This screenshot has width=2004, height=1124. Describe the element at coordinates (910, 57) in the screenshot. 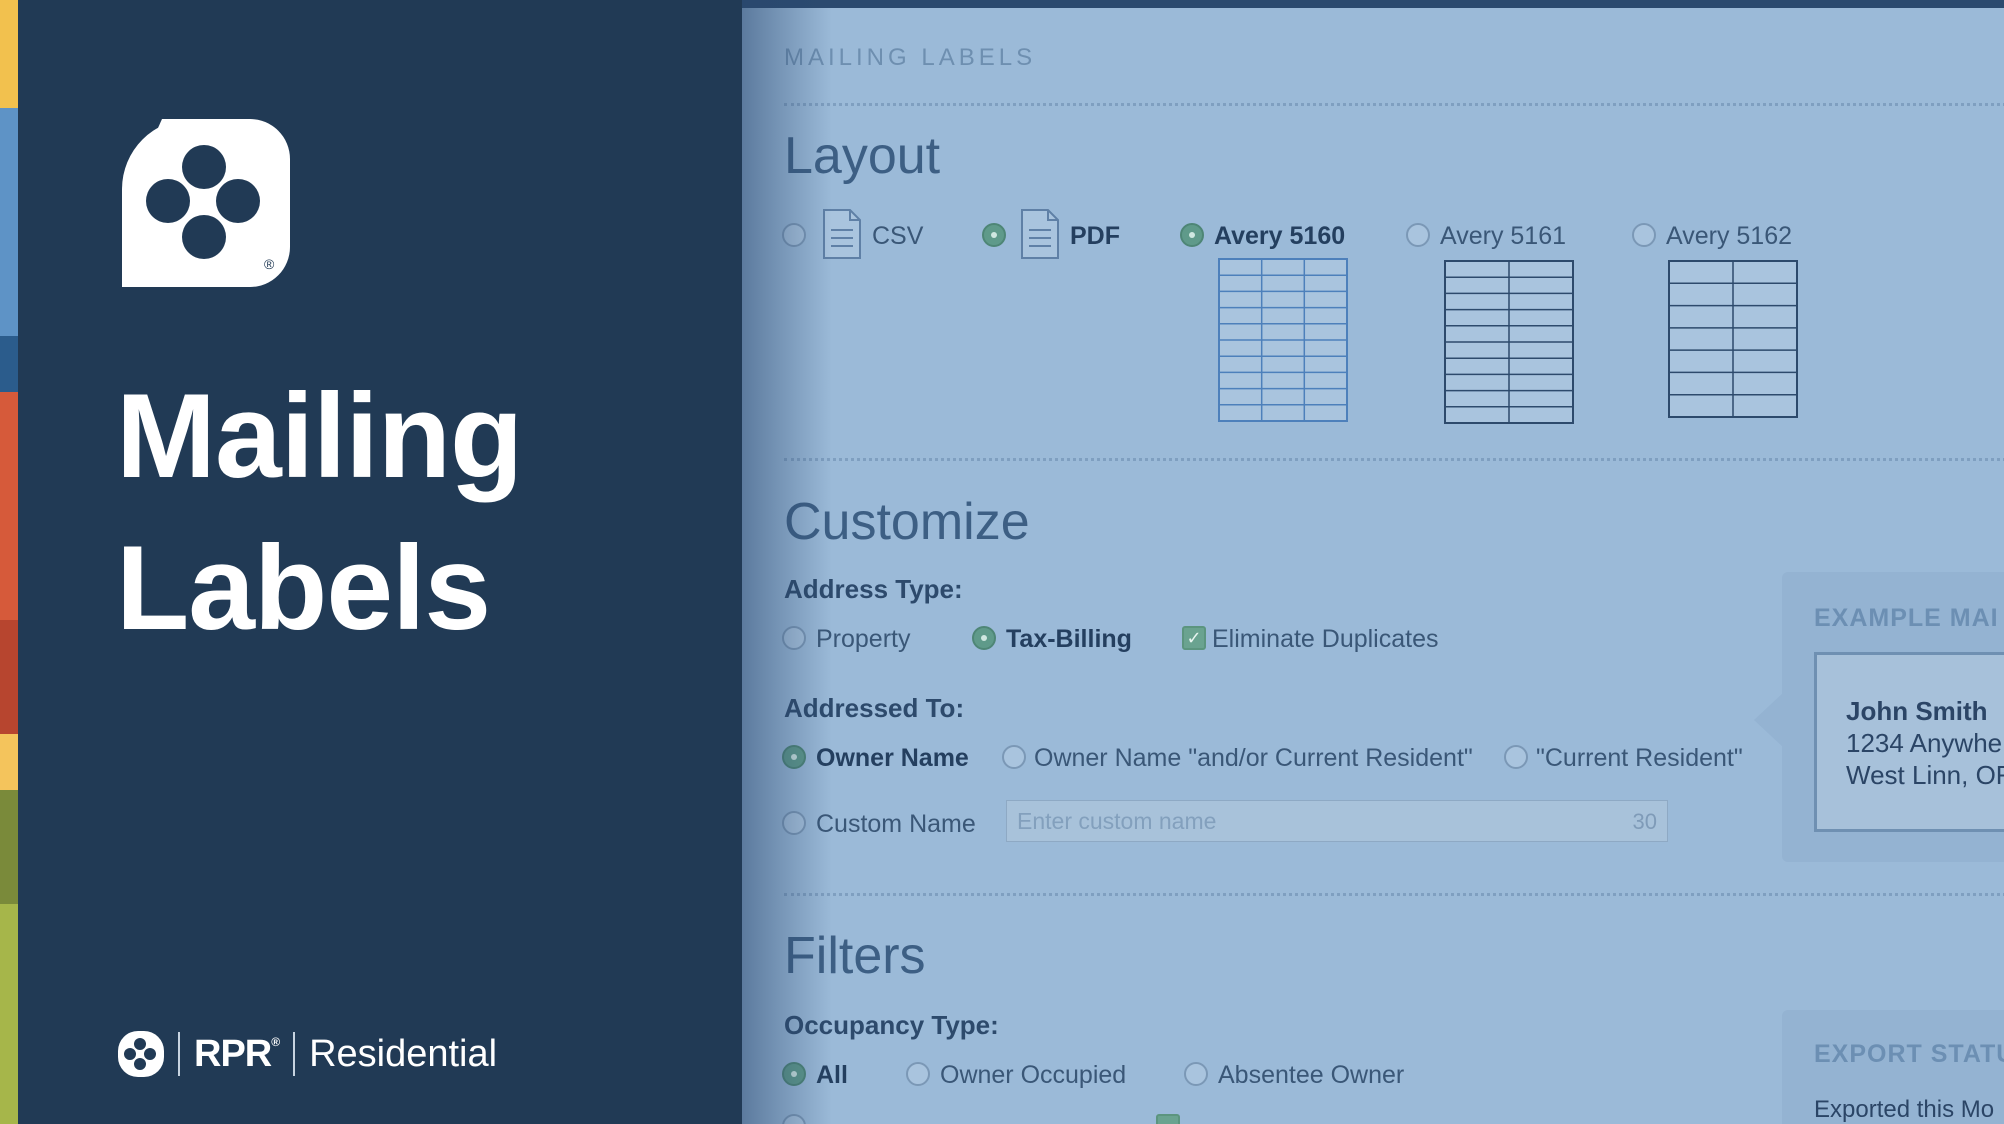

I see `app-header: MAILING LABELS` at that location.